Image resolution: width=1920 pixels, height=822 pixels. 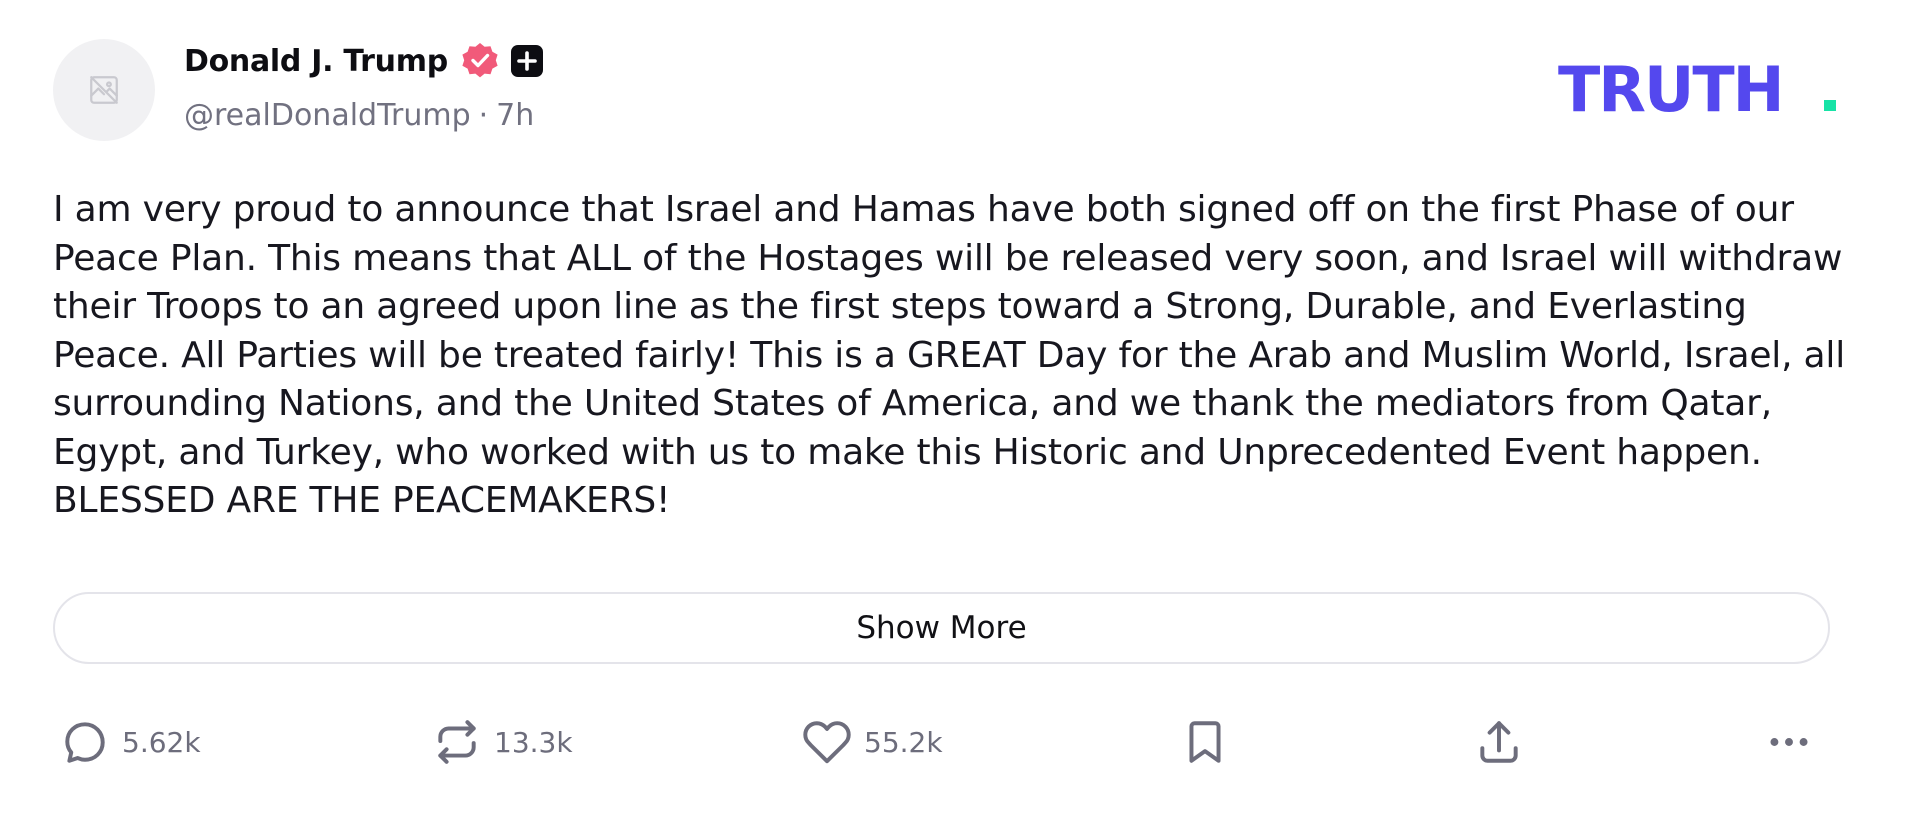 I want to click on truth-logo: TRUTH, so click(x=1698, y=89).